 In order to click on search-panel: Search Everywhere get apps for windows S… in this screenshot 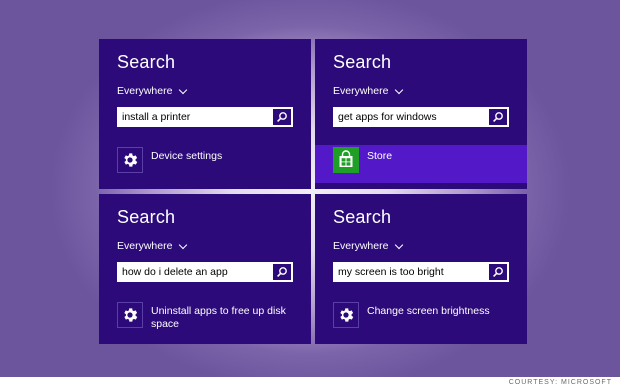, I will do `click(421, 114)`.